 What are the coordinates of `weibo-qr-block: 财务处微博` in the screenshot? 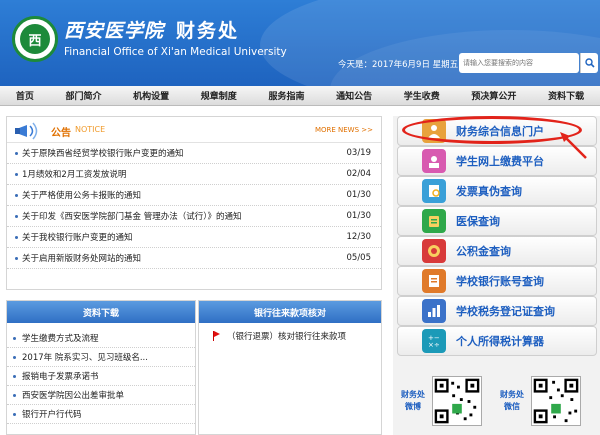 It's located at (440, 401).